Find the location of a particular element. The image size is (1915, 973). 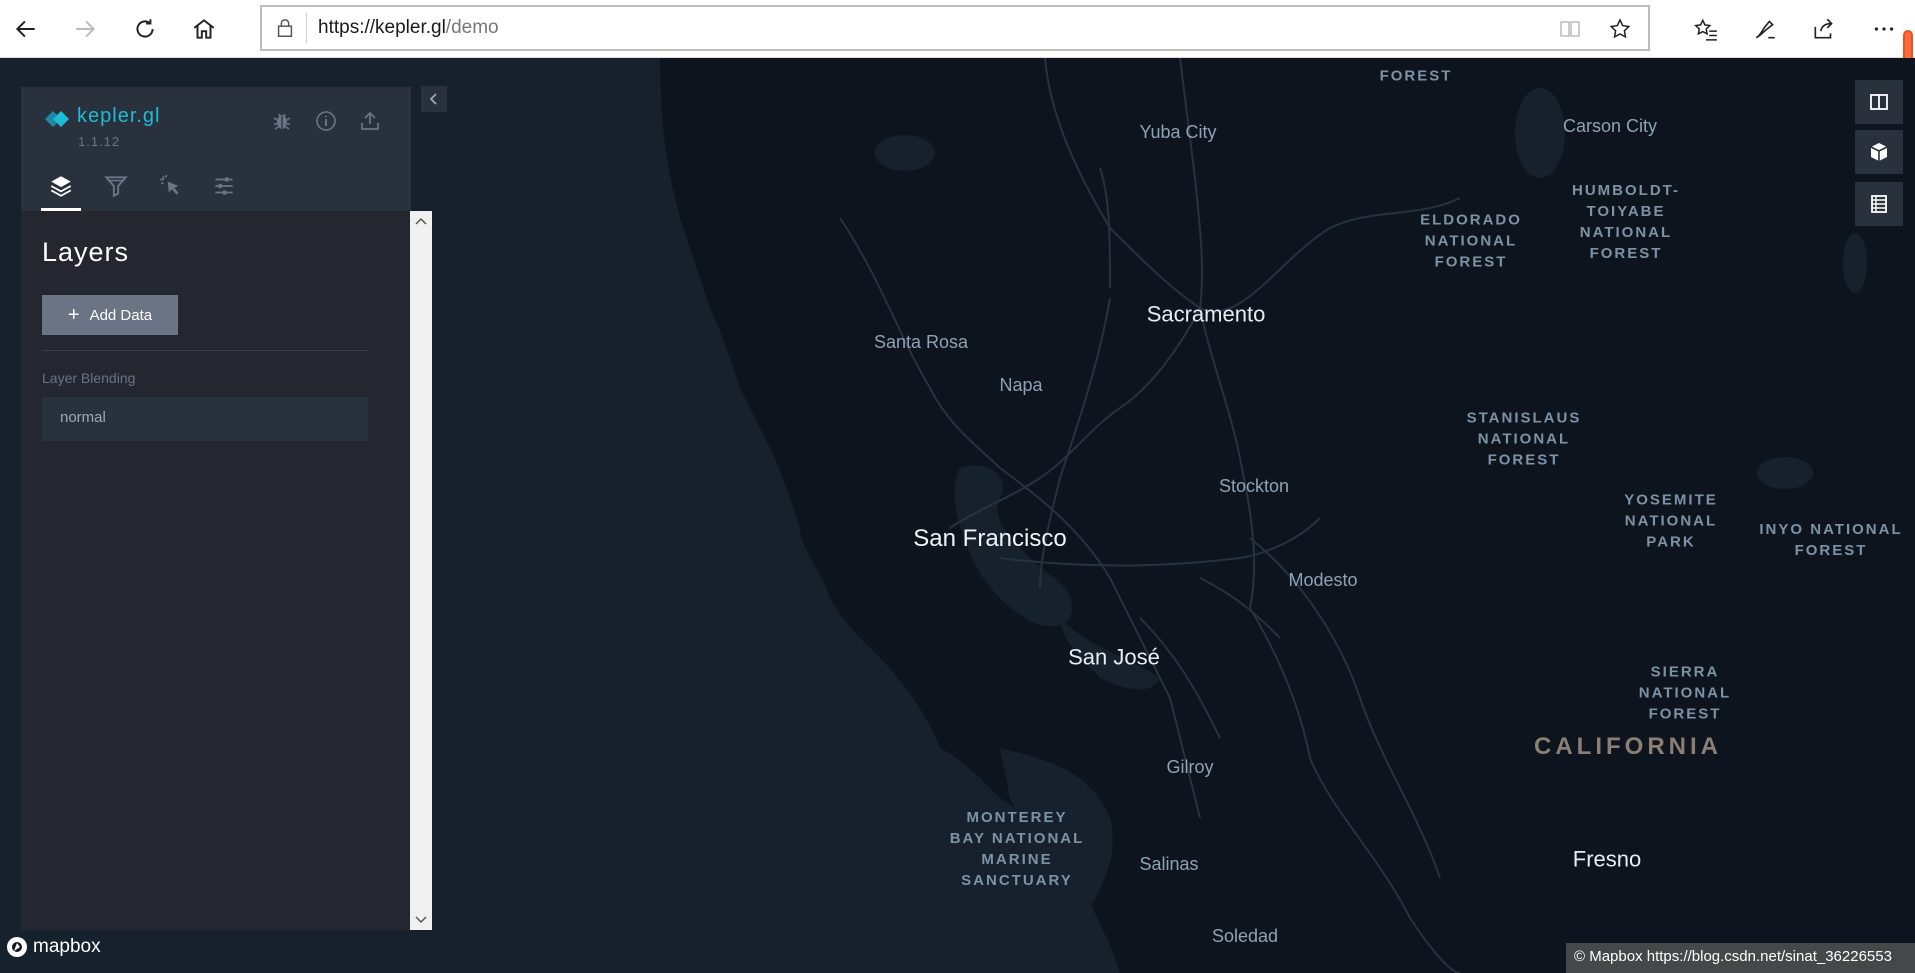

browser-toolbar: https://kepler.gl/demo is located at coordinates (957, 29).